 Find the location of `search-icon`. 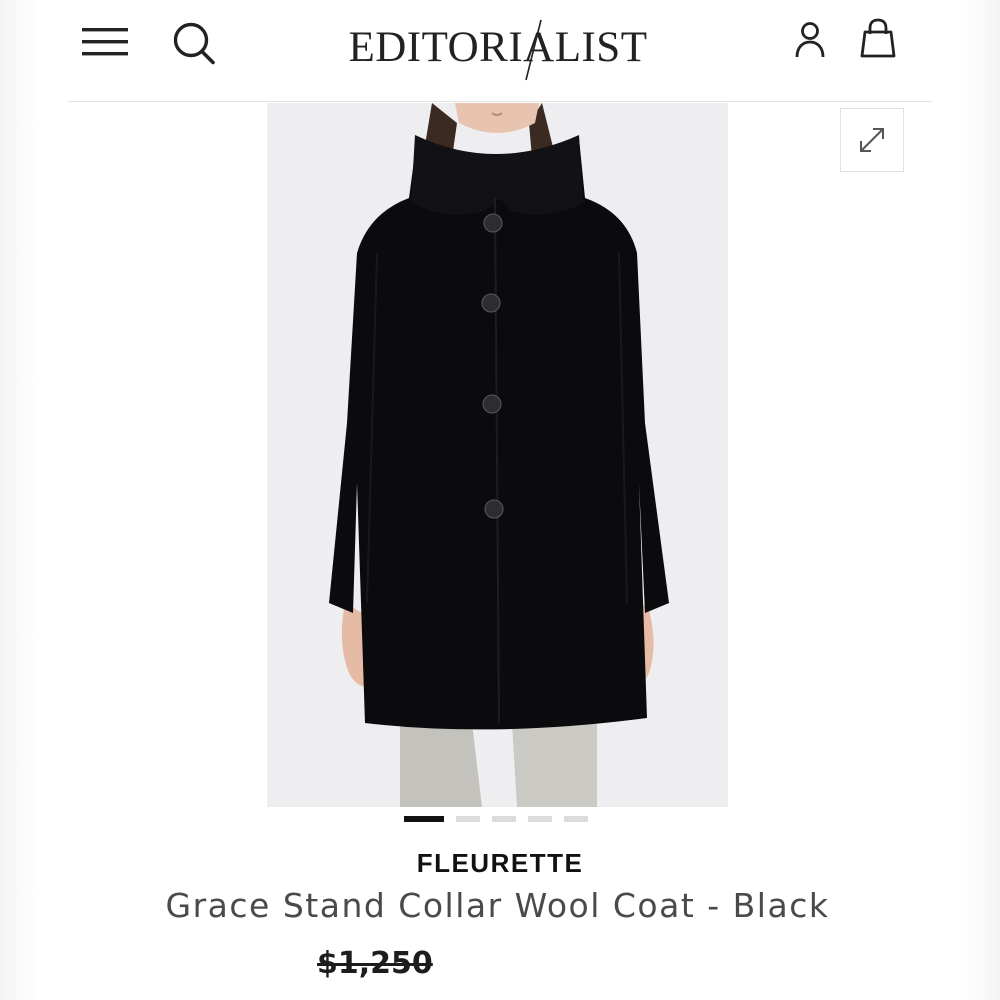

search-icon is located at coordinates (194, 43).